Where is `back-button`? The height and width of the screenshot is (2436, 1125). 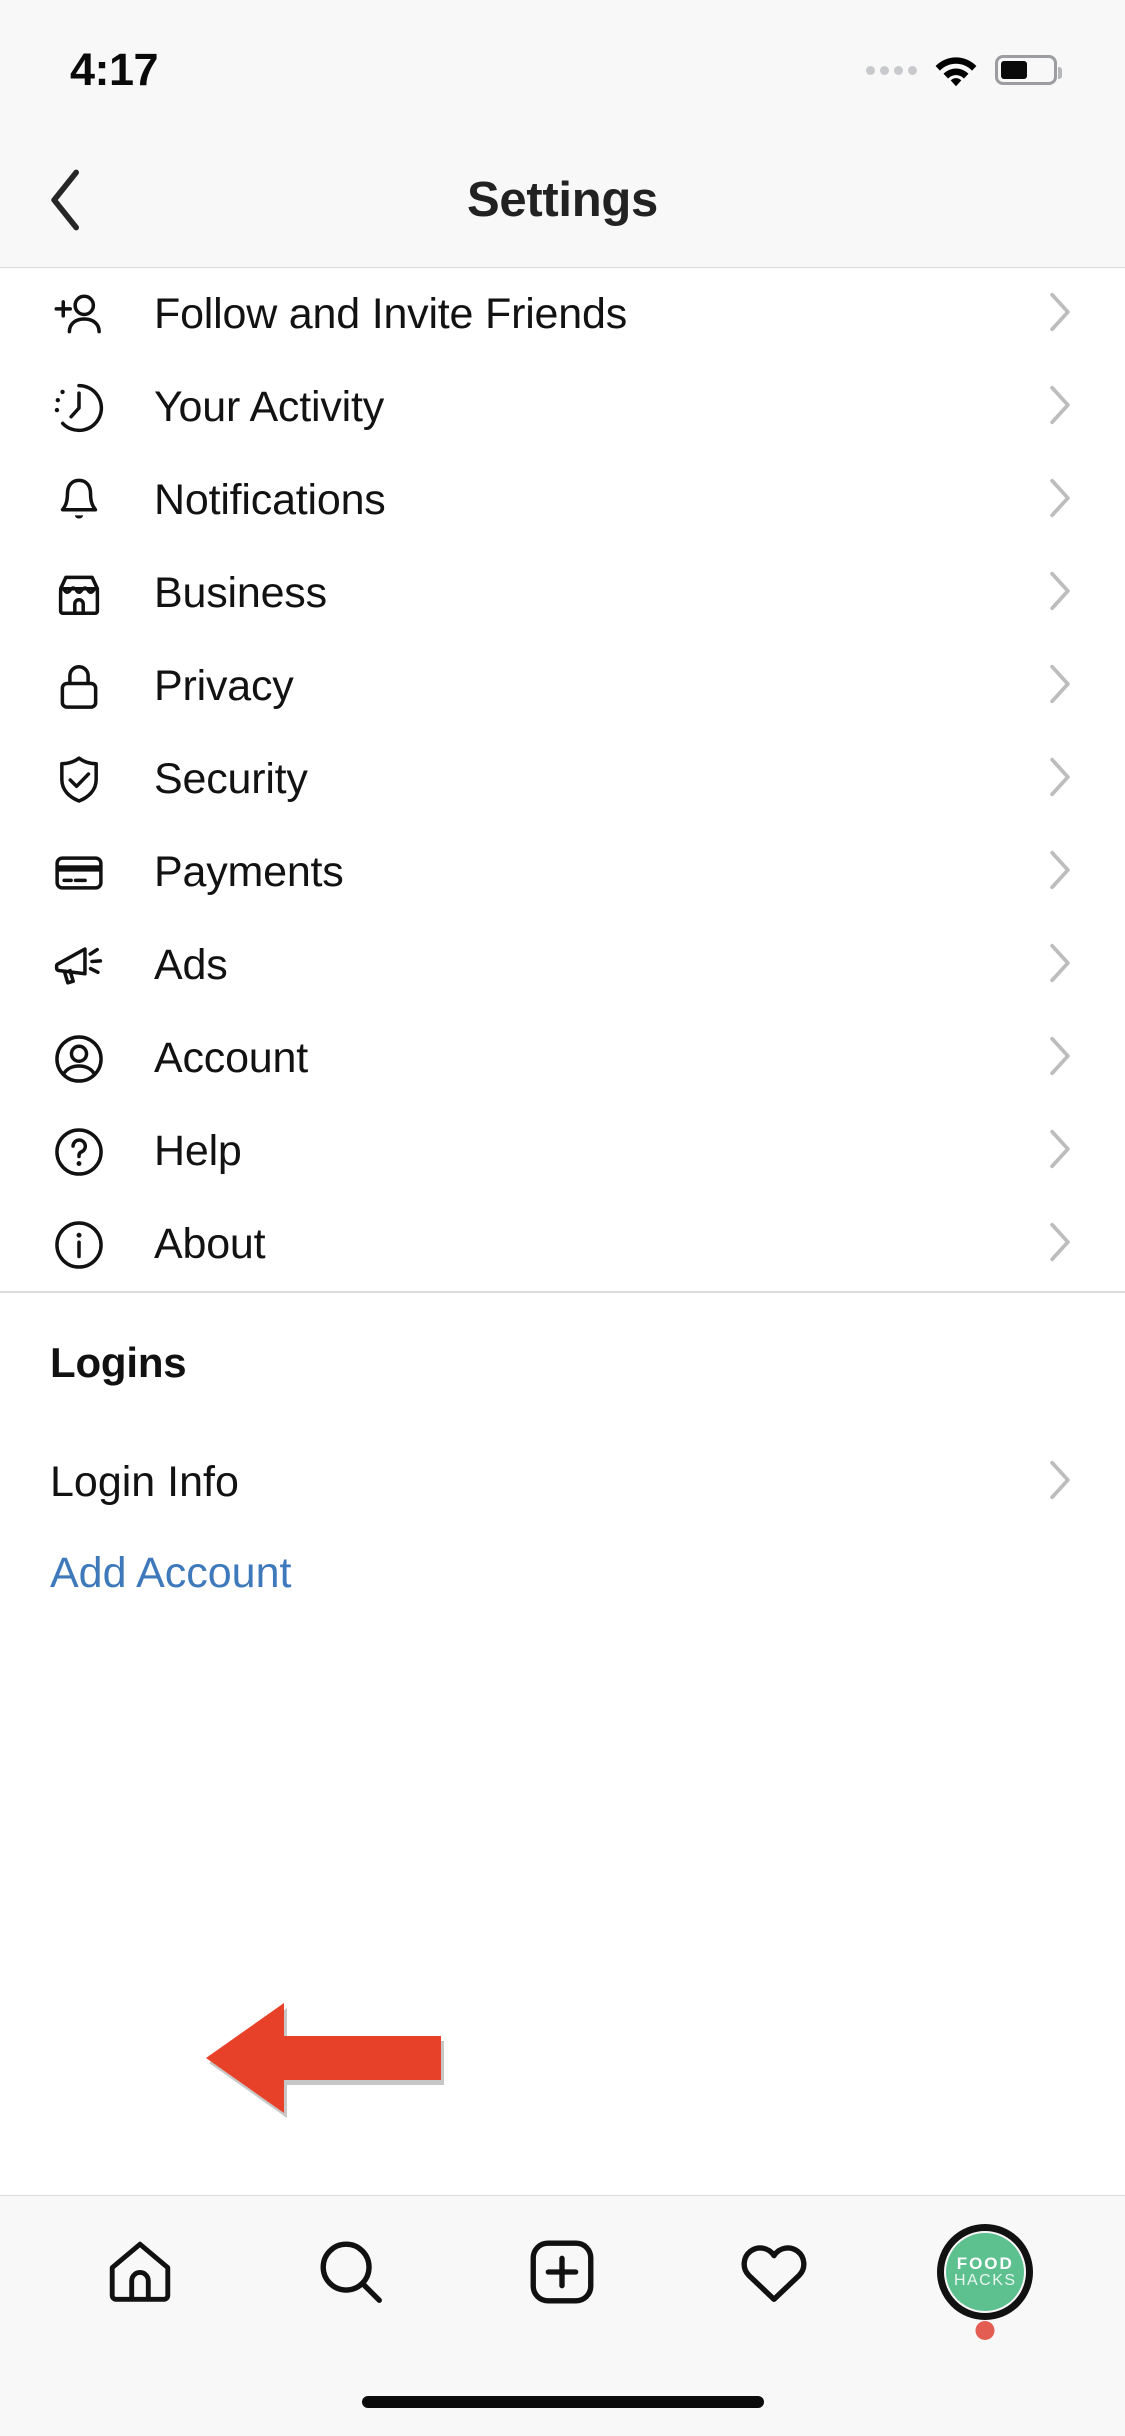 back-button is located at coordinates (67, 199).